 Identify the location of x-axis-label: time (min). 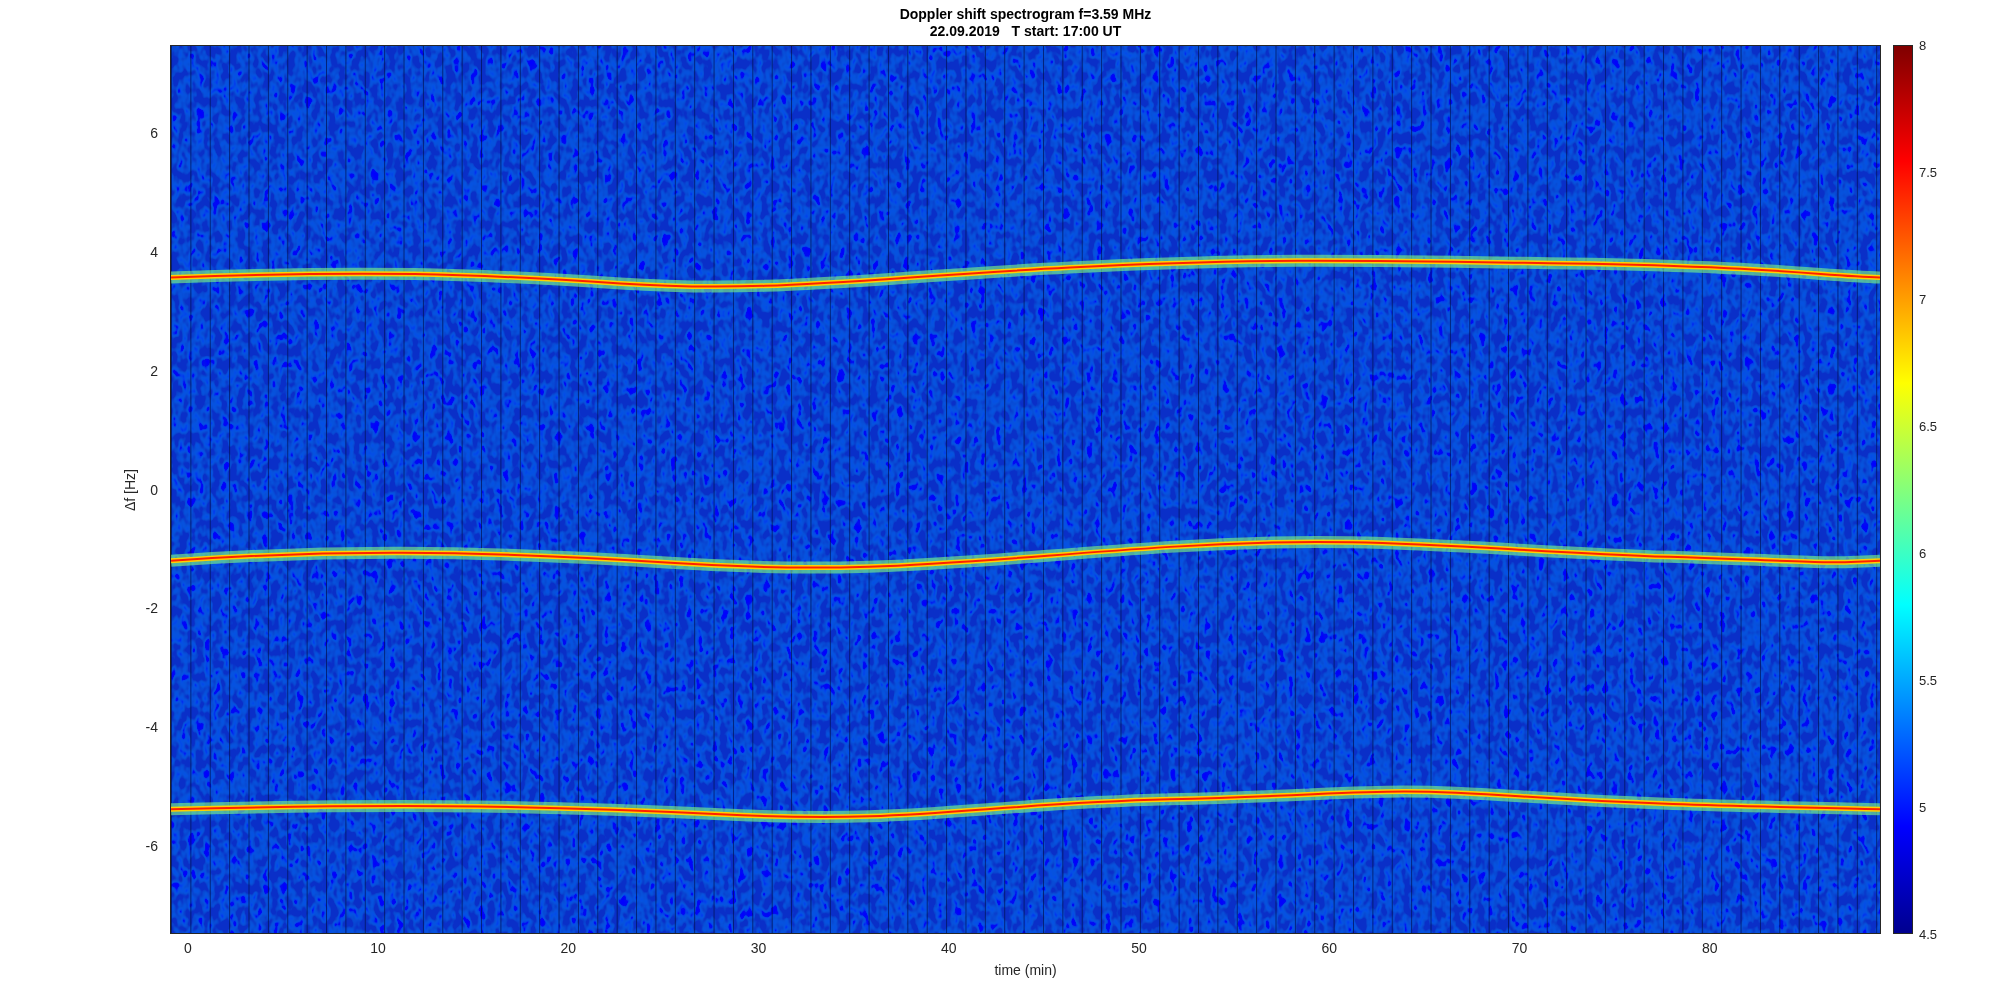
(1025, 970).